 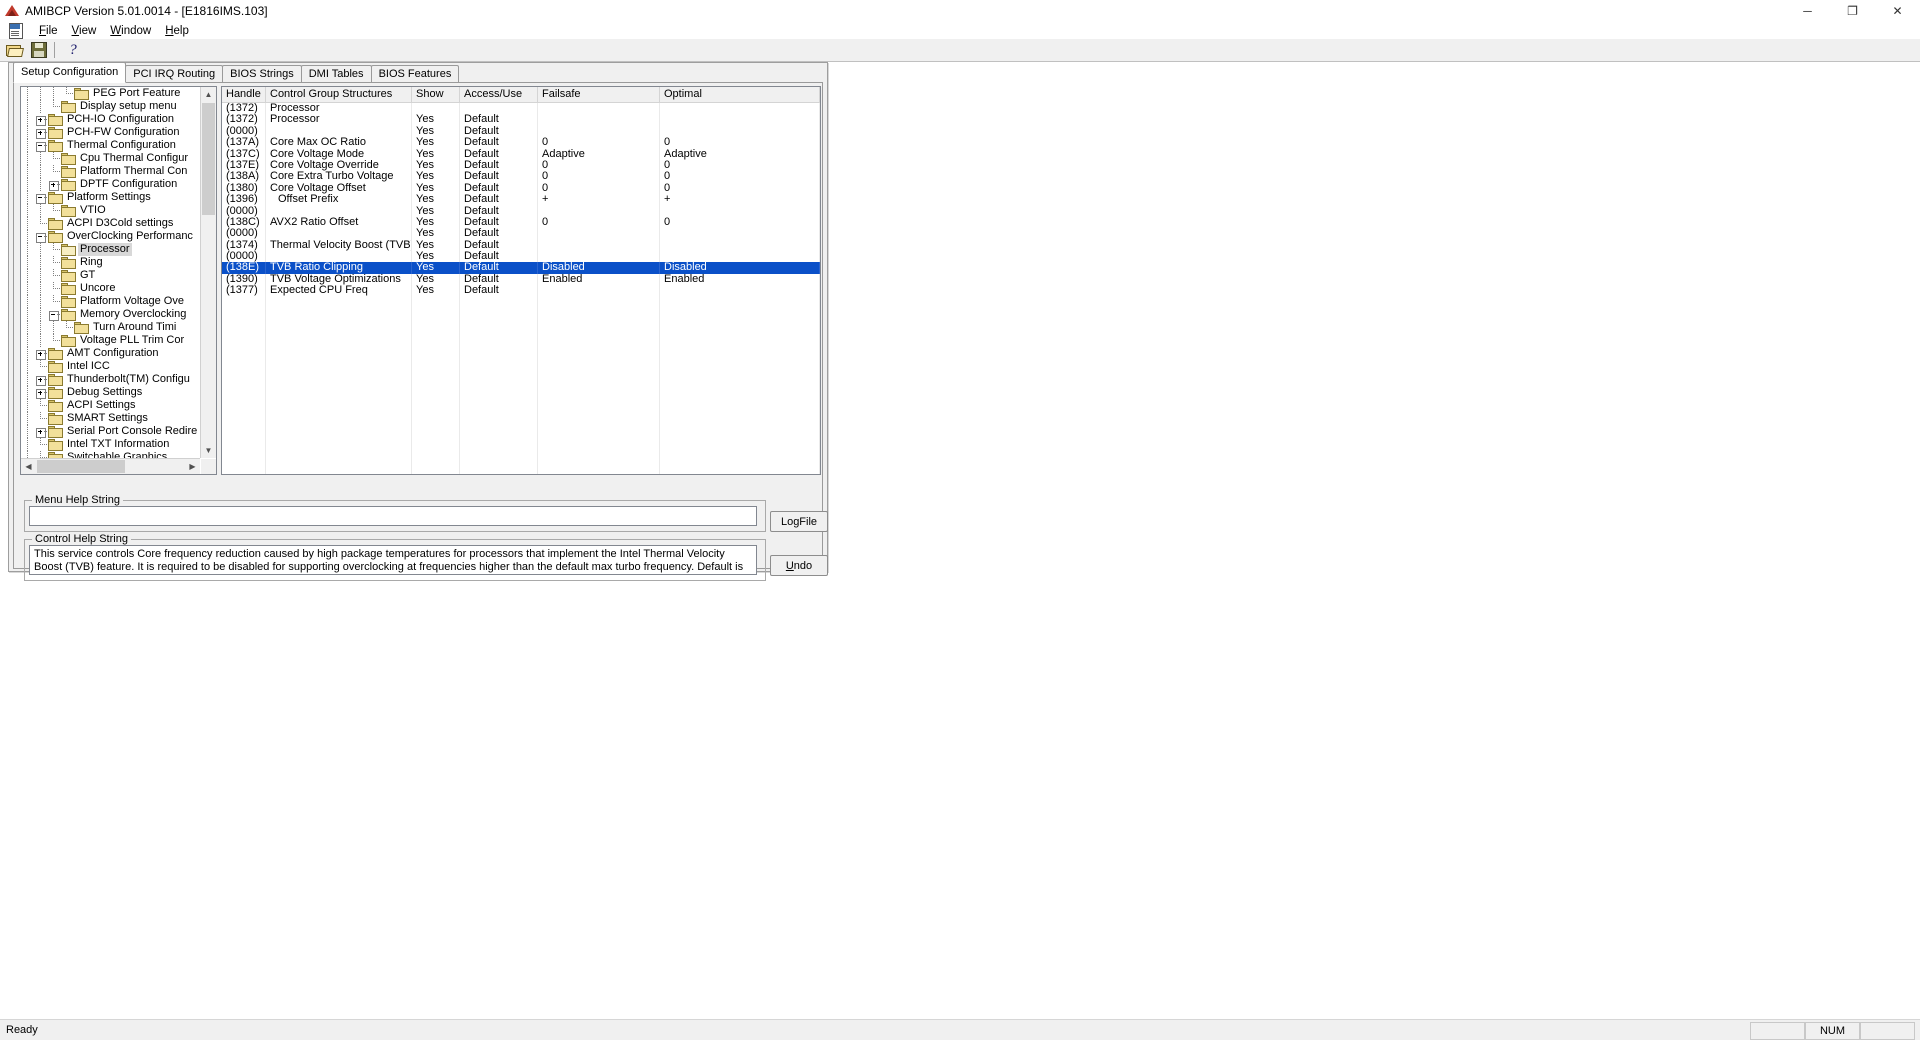 I want to click on tree-node: Intel TXT Information, so click(x=110, y=444).